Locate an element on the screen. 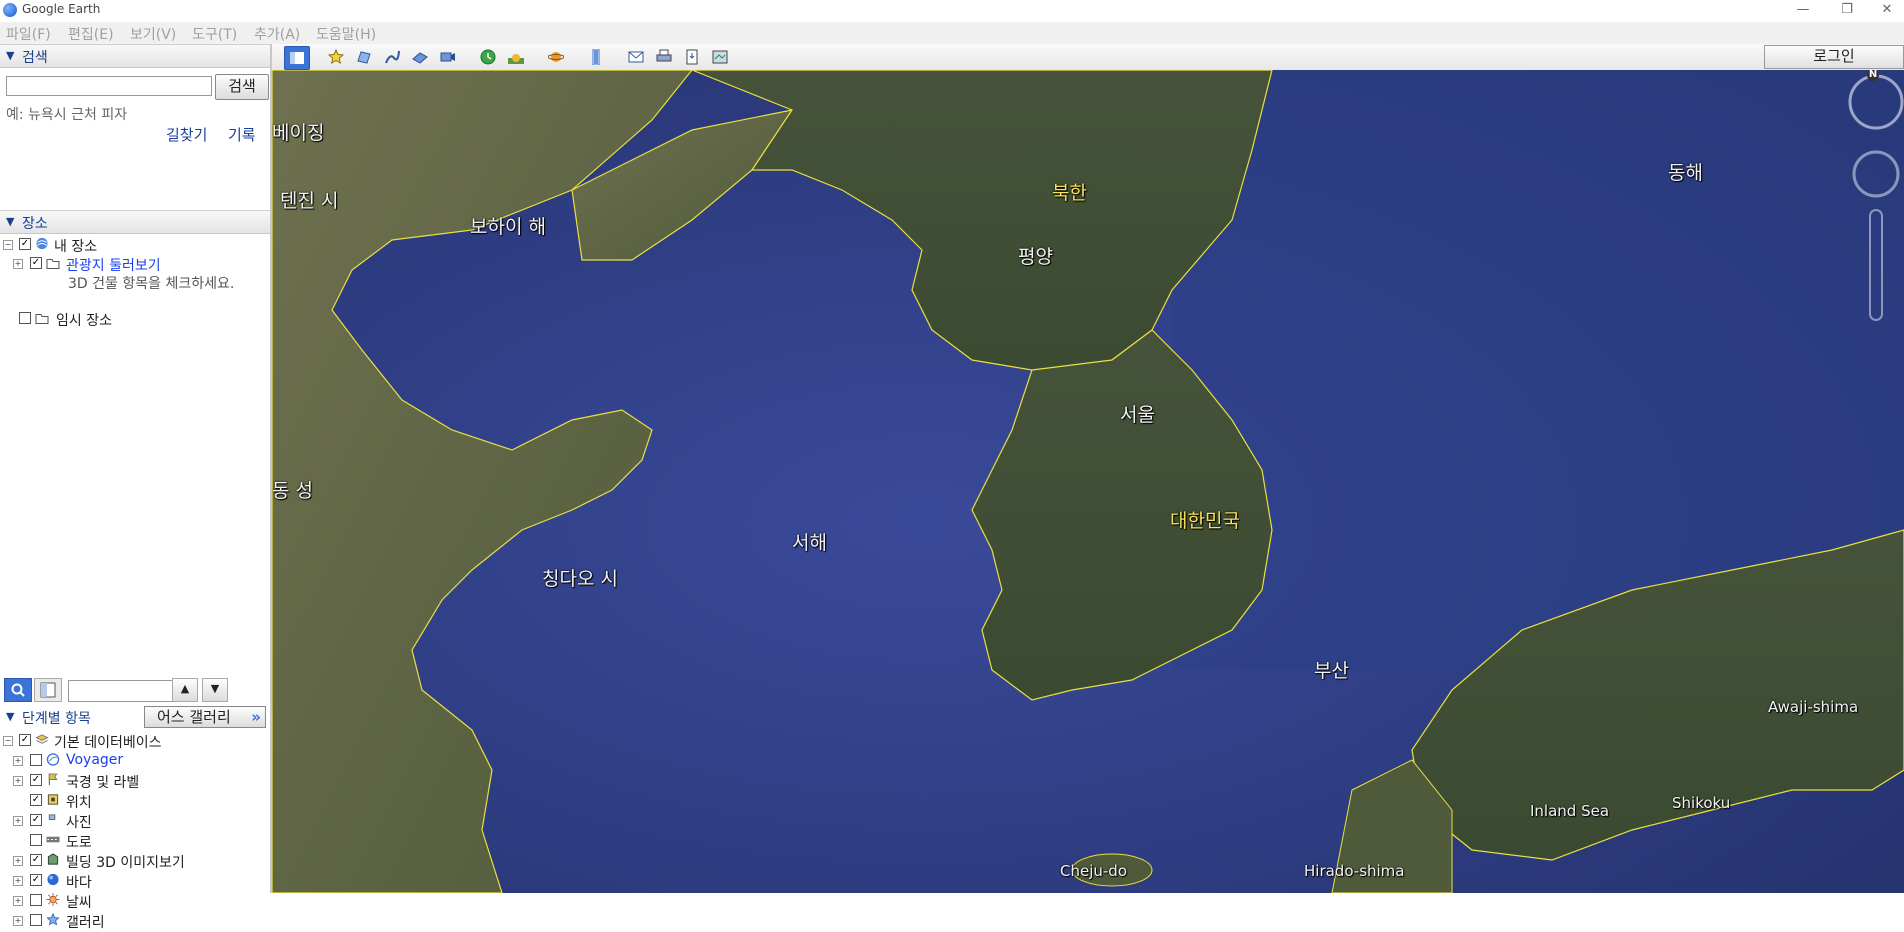 The width and height of the screenshot is (1904, 932). search-button: 검색 is located at coordinates (242, 87).